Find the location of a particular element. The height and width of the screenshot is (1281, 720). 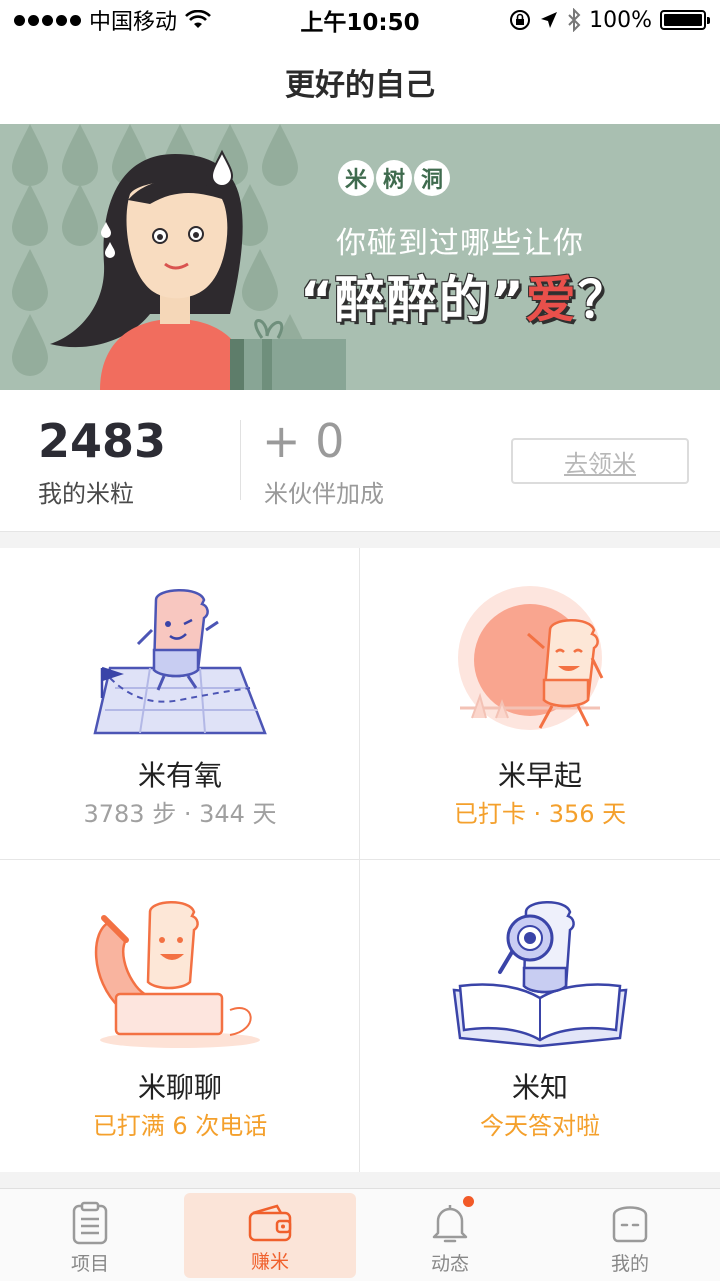

feature-card-chat: 米聊聊 已打满 6 次电话 is located at coordinates (180, 1016).